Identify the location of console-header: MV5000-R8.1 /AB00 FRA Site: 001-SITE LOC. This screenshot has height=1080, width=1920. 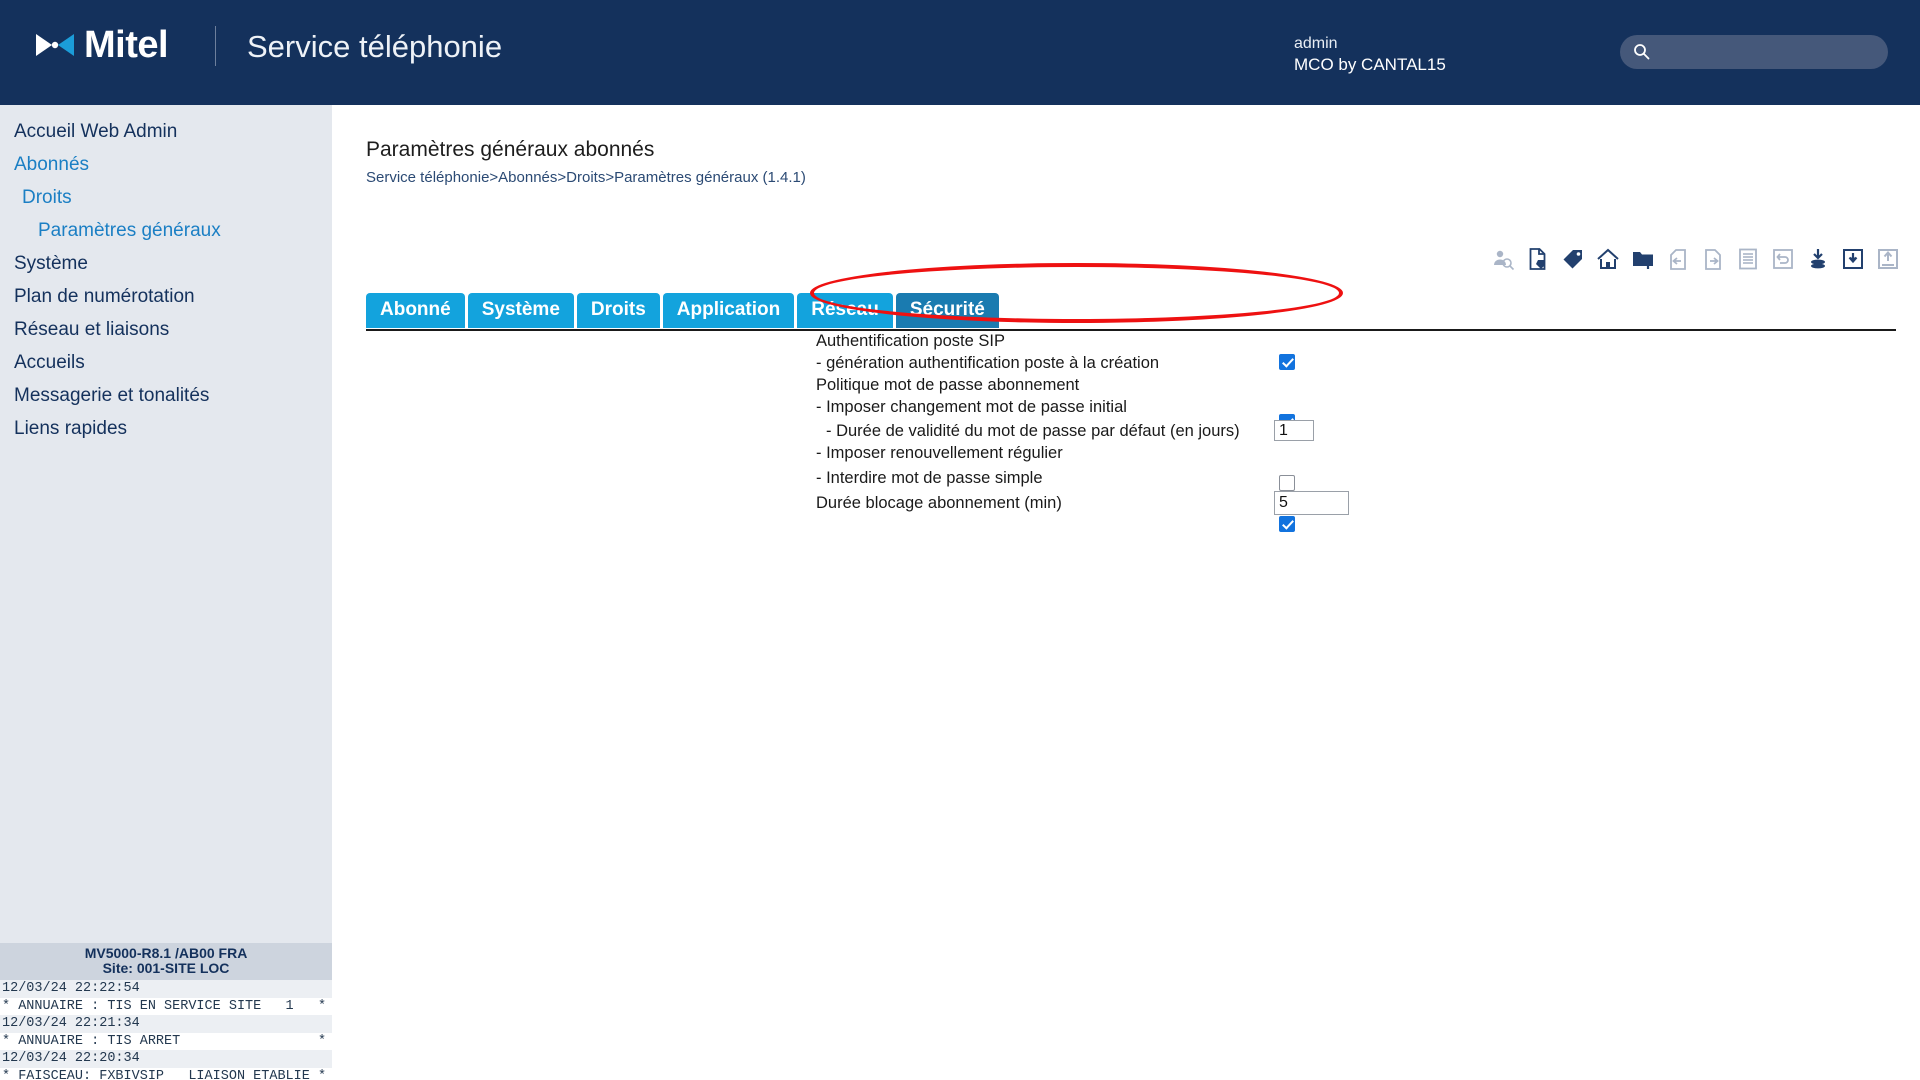
(166, 961).